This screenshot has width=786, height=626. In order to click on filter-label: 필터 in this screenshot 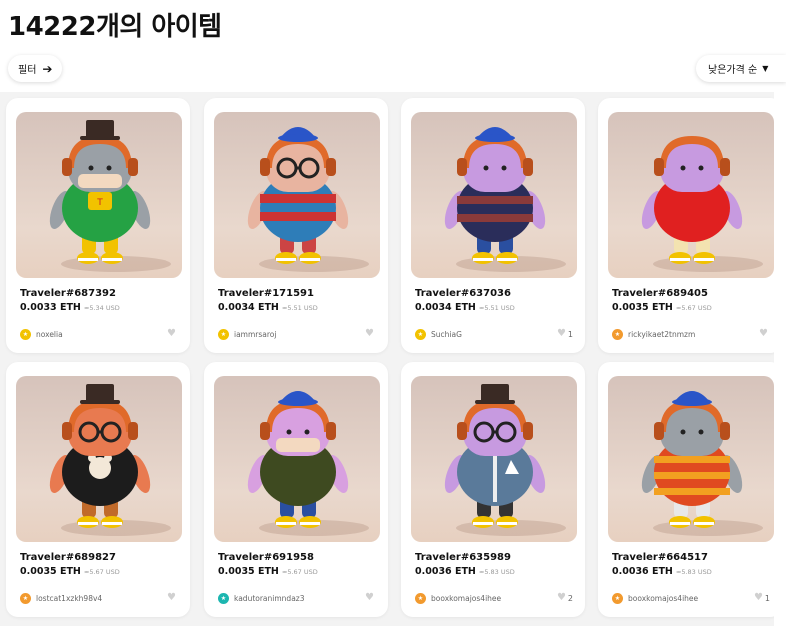, I will do `click(27, 70)`.